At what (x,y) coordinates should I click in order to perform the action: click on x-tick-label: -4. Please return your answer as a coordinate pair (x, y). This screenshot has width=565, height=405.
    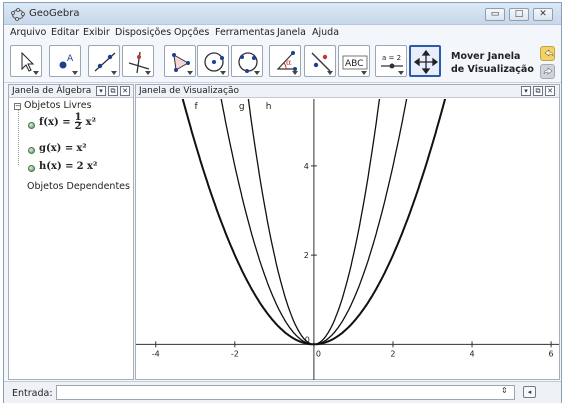
    Looking at the image, I should click on (156, 353).